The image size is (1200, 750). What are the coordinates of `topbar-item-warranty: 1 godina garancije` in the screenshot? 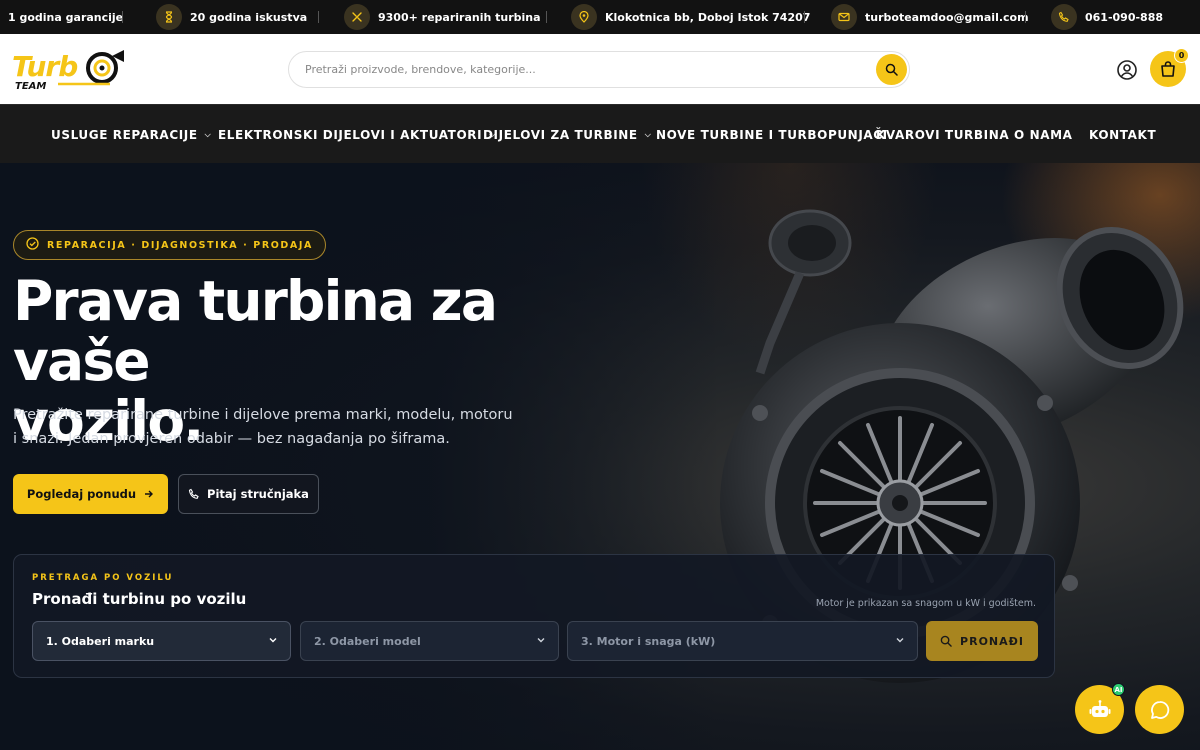 It's located at (65, 17).